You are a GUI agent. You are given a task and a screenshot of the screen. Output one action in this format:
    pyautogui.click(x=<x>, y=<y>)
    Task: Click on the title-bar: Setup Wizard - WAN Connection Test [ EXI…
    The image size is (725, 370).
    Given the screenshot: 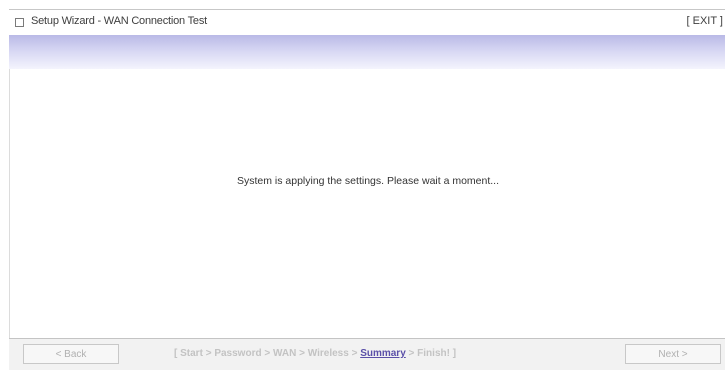 What is the action you would take?
    pyautogui.click(x=367, y=22)
    